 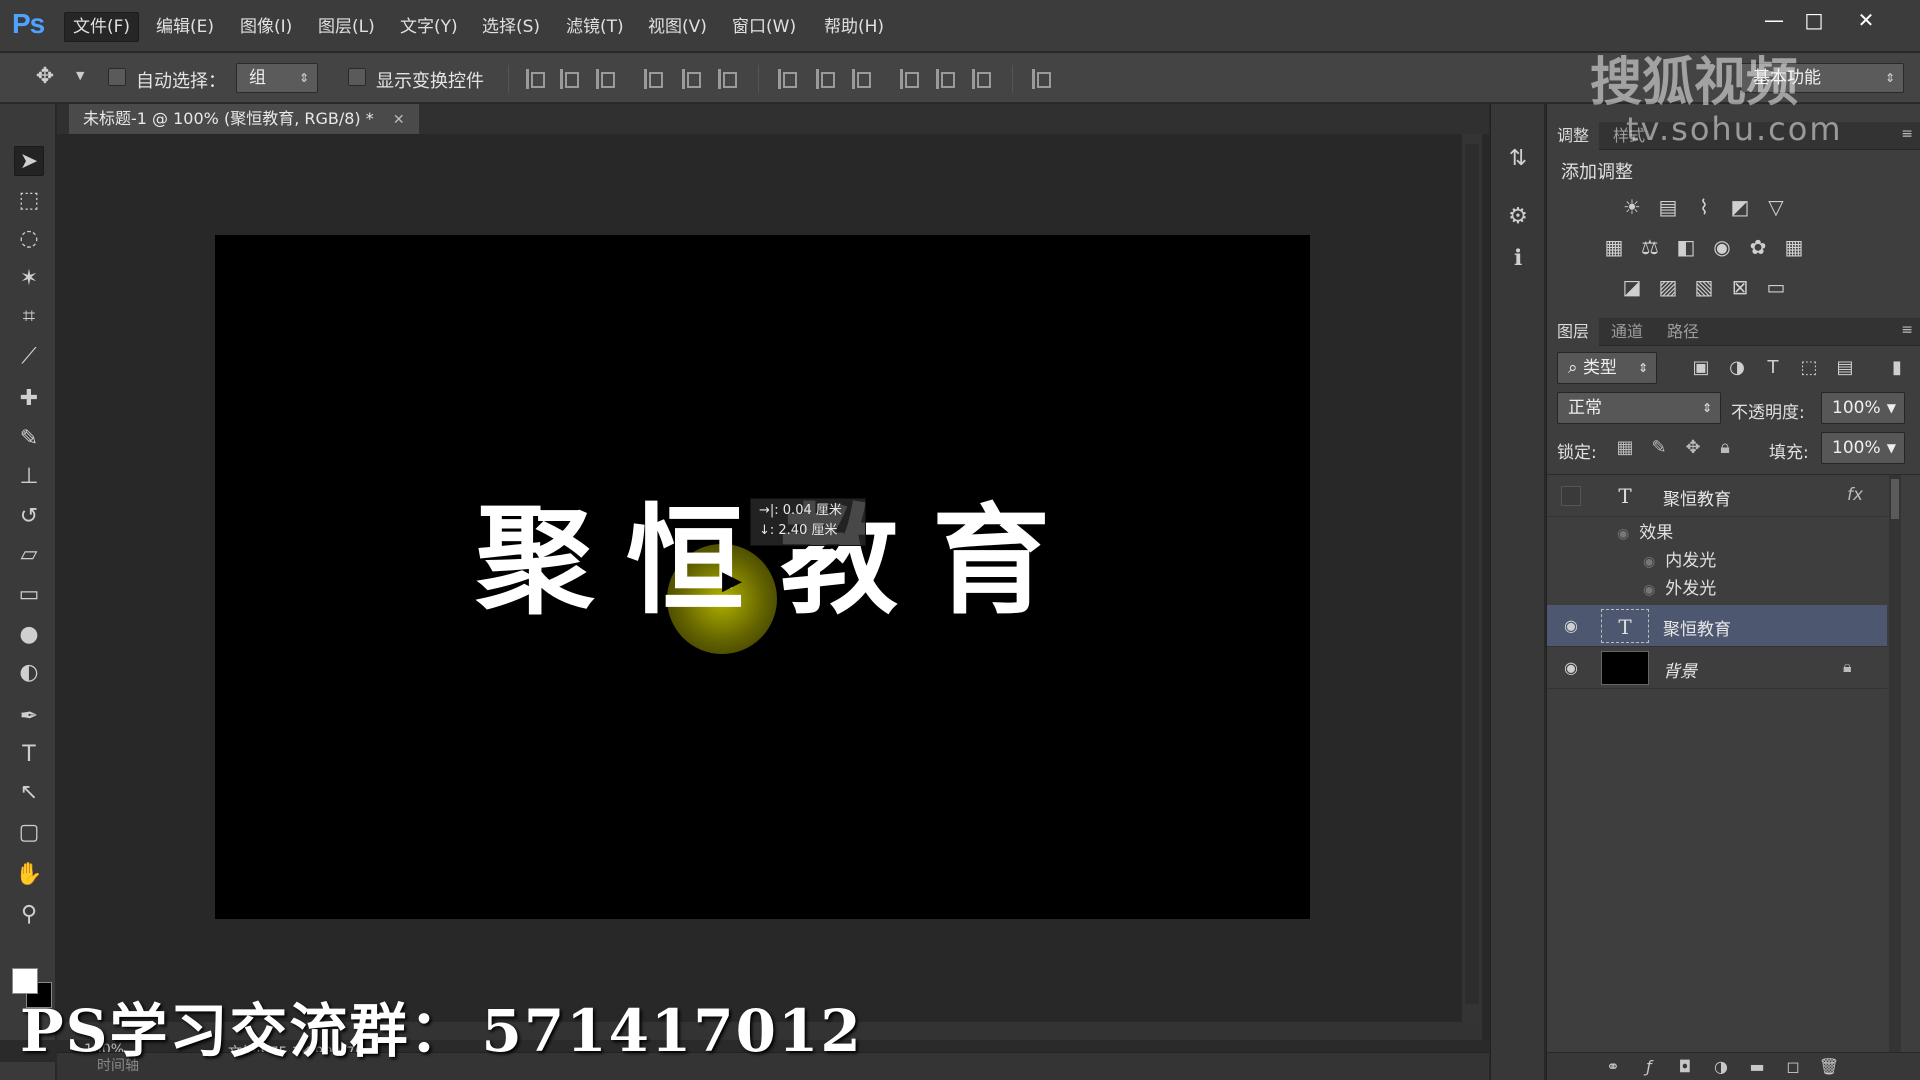 I want to click on move-tool-icon: ➤, so click(x=29, y=161).